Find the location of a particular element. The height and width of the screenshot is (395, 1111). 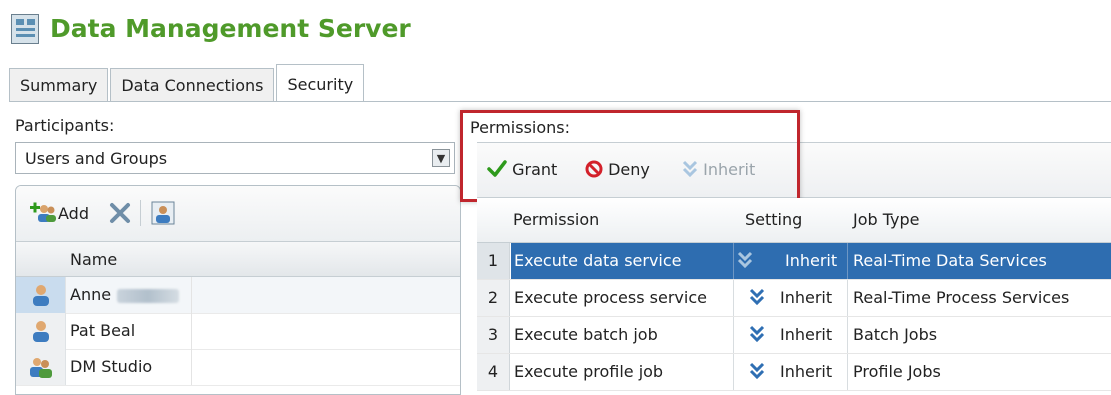

participants-select: Users and Groups ▼ is located at coordinates (235, 158).